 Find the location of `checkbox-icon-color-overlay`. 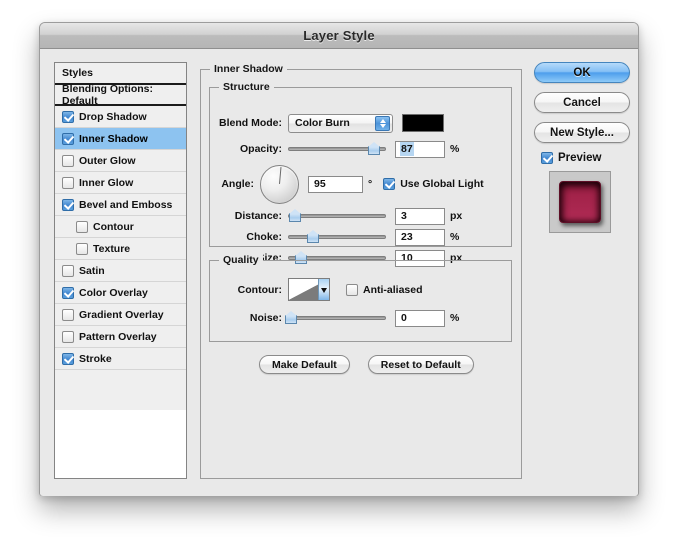

checkbox-icon-color-overlay is located at coordinates (68, 292).